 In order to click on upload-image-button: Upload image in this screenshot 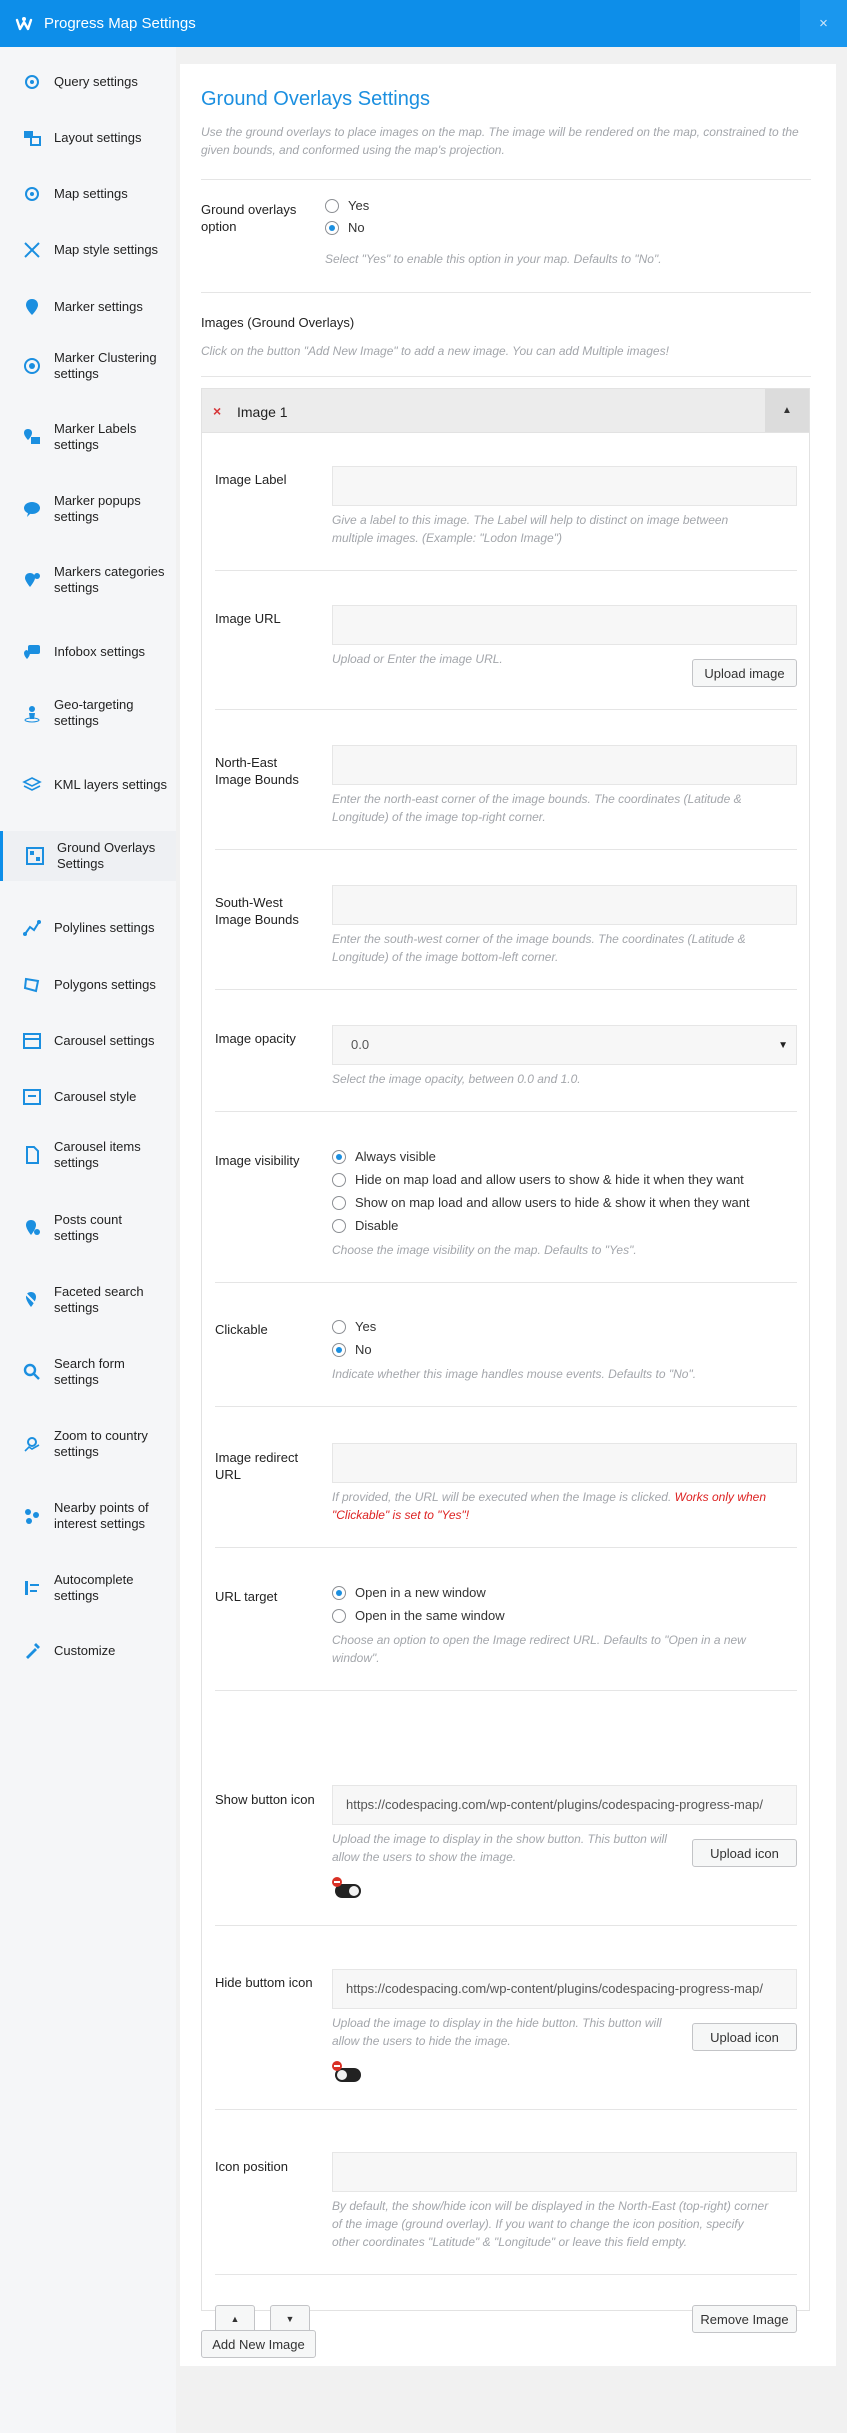, I will do `click(744, 673)`.